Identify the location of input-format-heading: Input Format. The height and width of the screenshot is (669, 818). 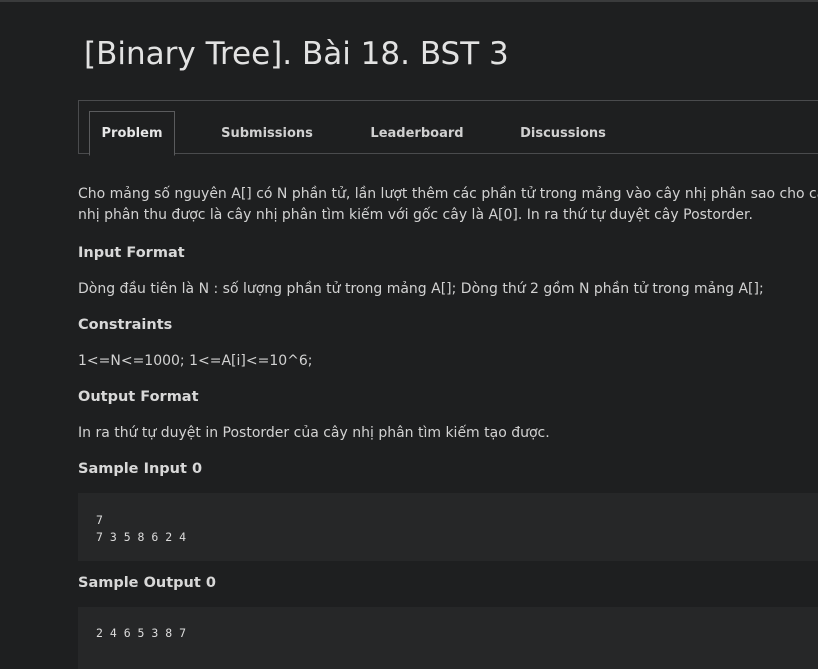
(131, 253).